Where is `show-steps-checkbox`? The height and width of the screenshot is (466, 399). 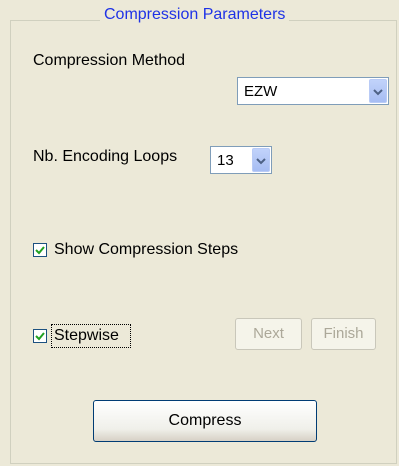 show-steps-checkbox is located at coordinates (40, 250).